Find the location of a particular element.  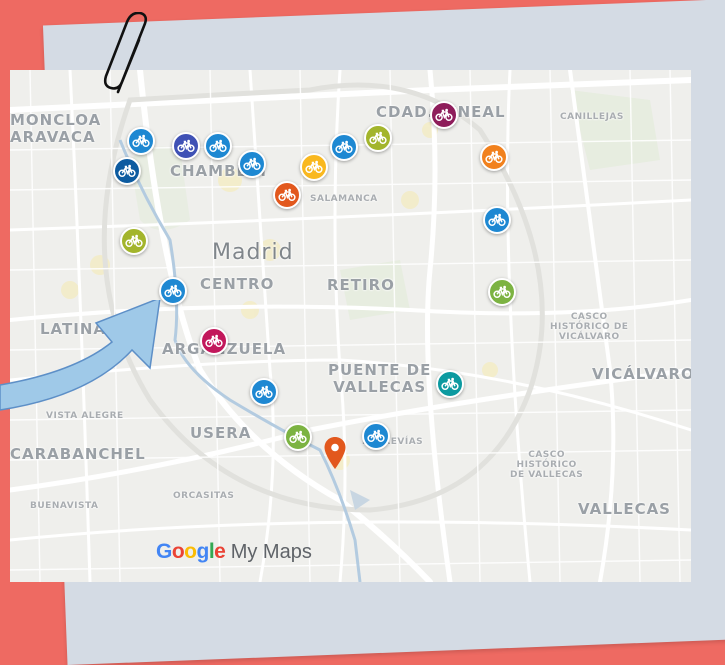

logo-letter: g is located at coordinates (203, 551).